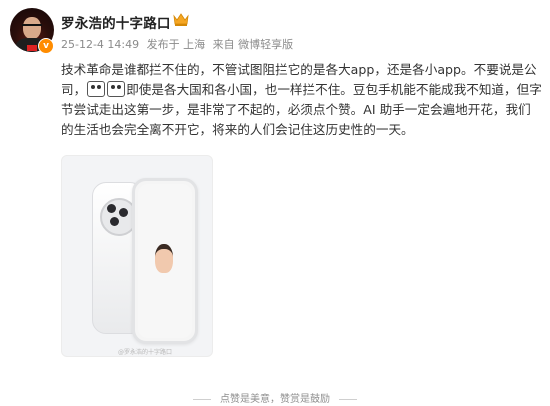  I want to click on phone-front-image, so click(165, 261).